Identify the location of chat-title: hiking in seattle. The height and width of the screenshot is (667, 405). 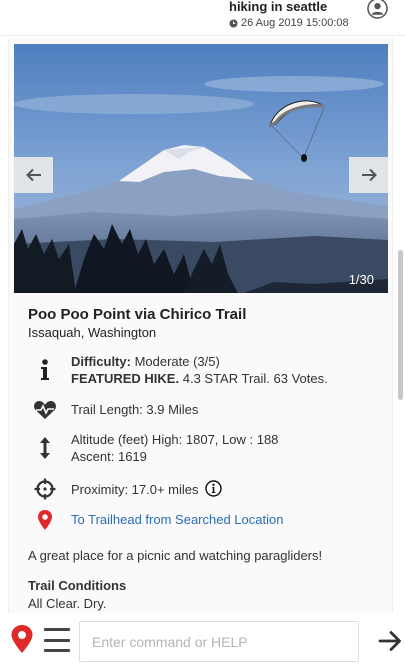
(278, 7).